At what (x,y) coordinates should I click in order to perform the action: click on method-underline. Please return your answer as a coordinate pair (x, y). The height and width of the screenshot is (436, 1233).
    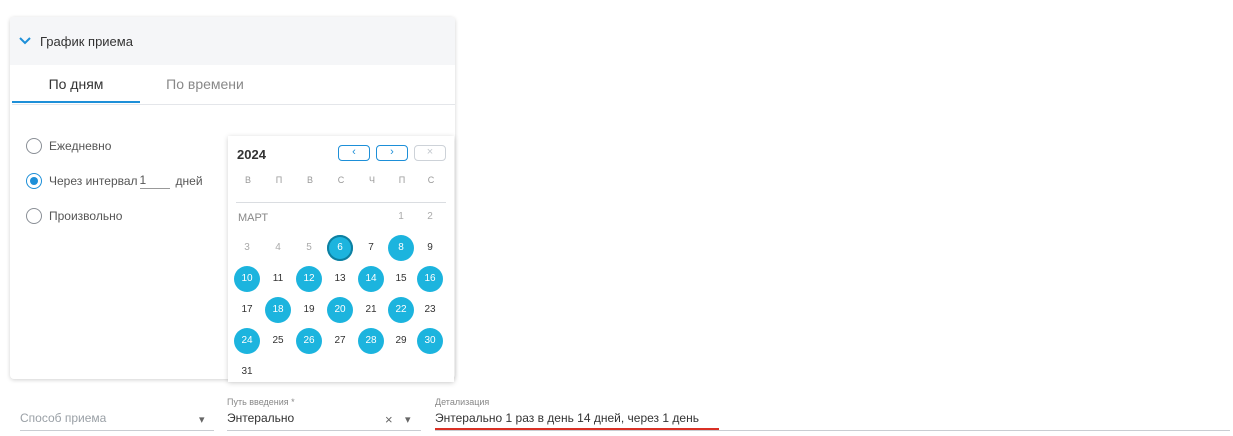
    Looking at the image, I should click on (117, 430).